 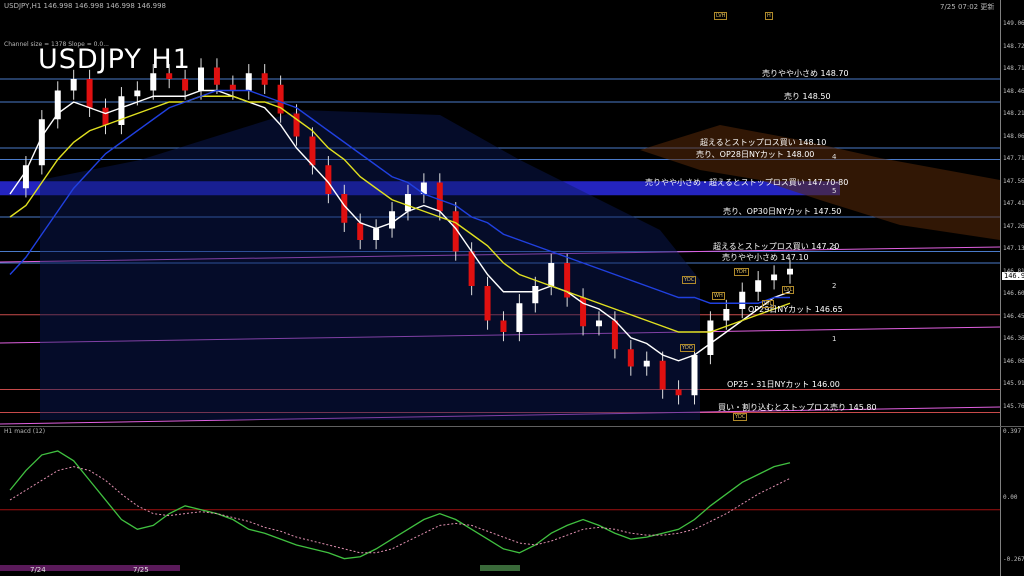 What do you see at coordinates (1013, 338) in the screenshot?
I see `price-tick-14: 146.360` at bounding box center [1013, 338].